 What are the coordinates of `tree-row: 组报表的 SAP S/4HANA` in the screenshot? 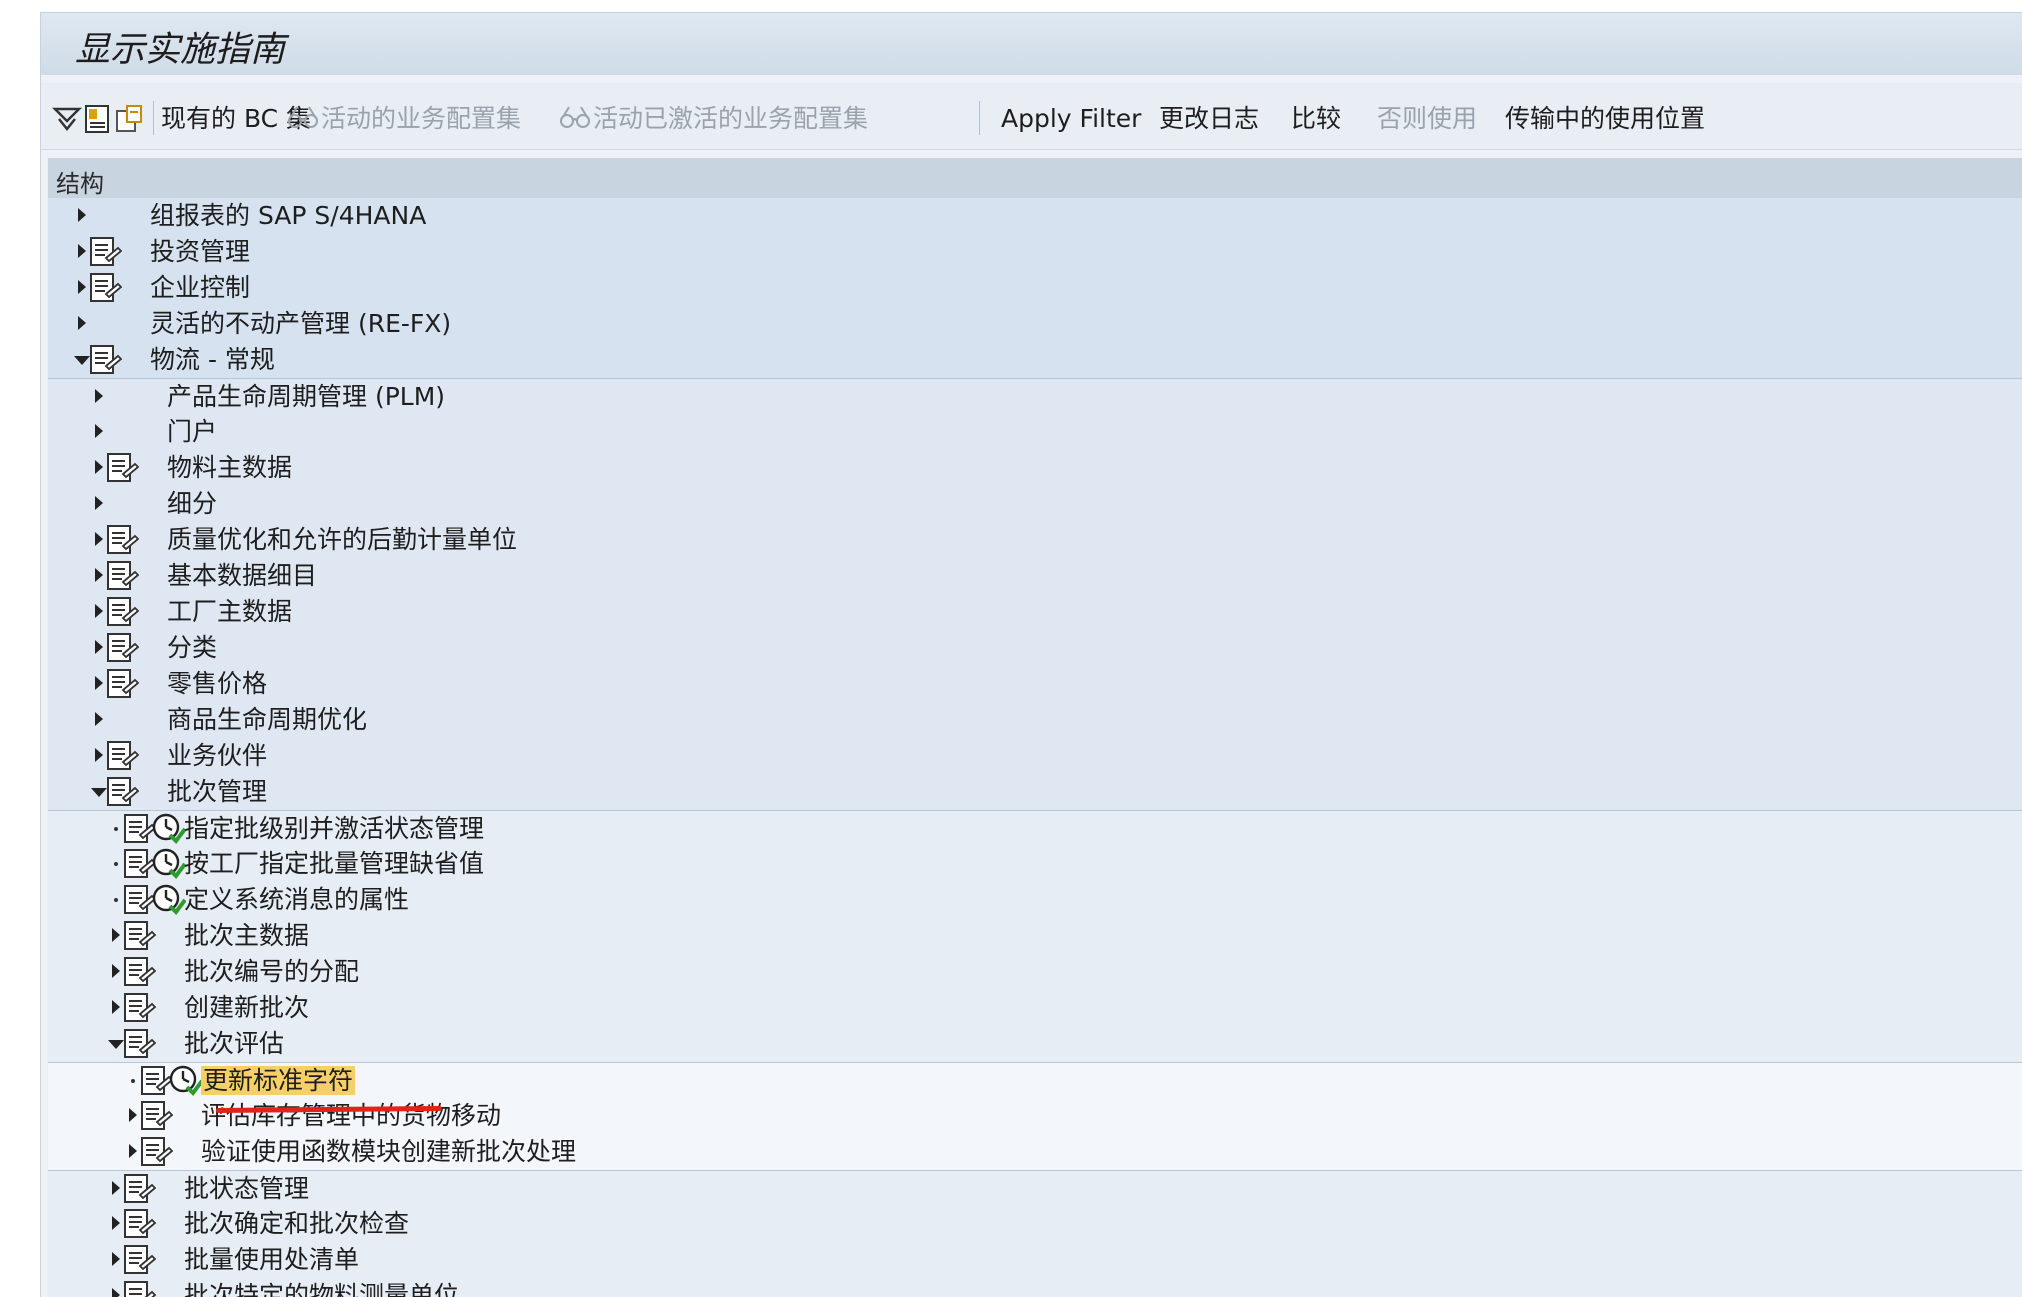 It's located at (1035, 216).